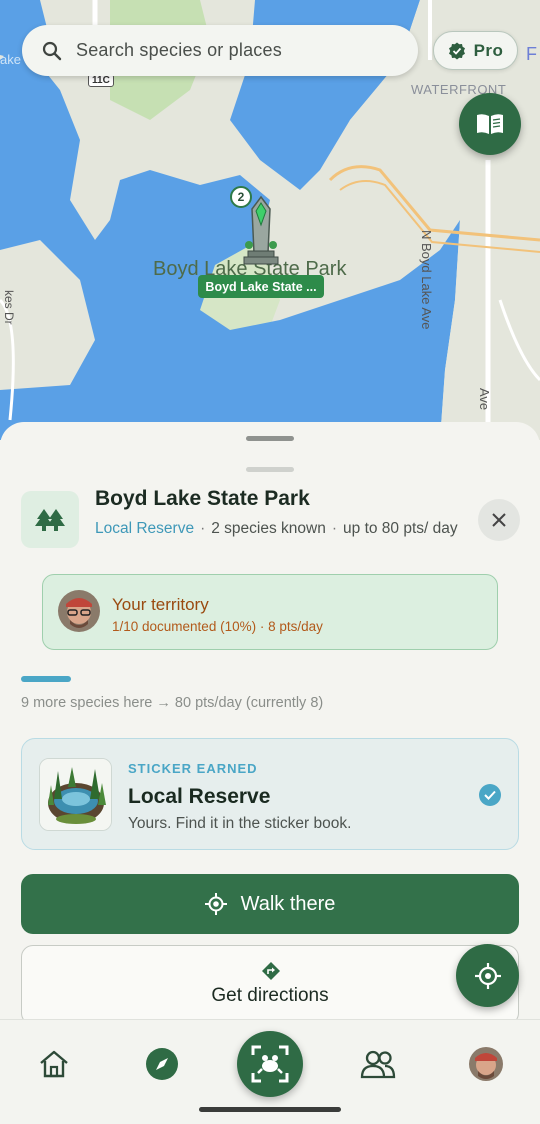  Describe the element at coordinates (270, 679) in the screenshot. I see `documentation-progress-bar` at that location.